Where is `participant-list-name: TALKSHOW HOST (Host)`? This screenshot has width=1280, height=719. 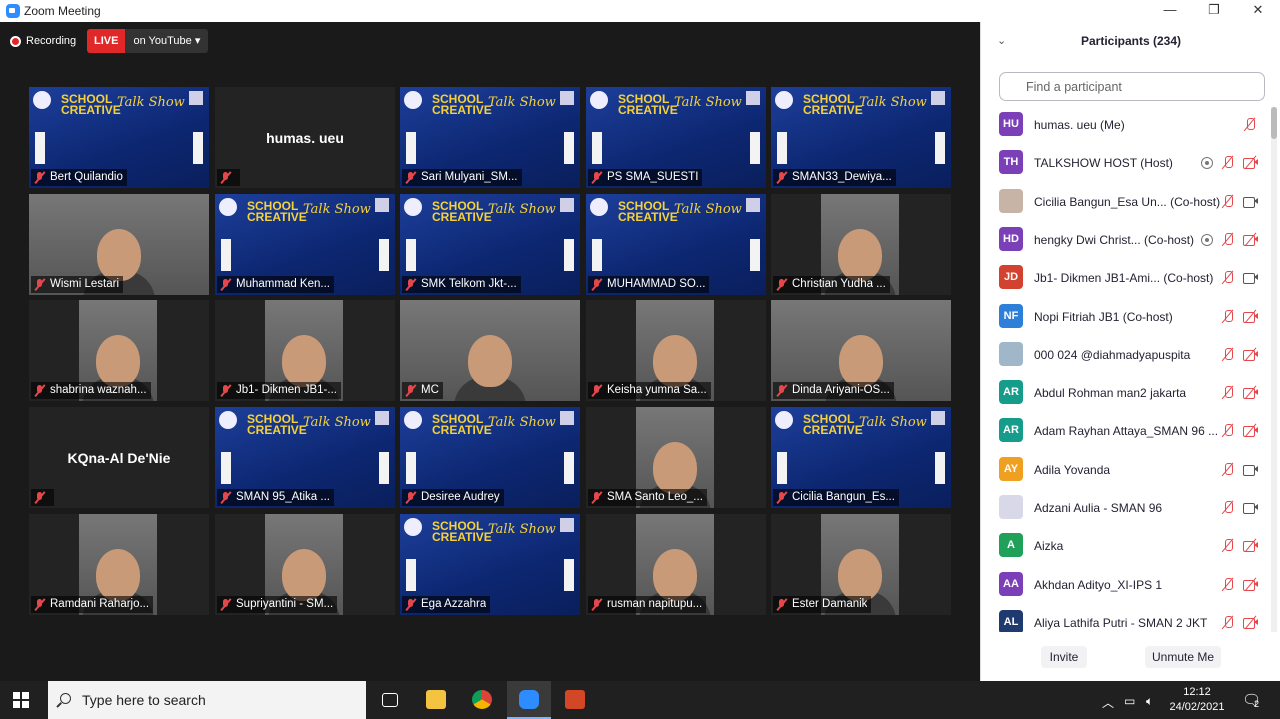 participant-list-name: TALKSHOW HOST (Host) is located at coordinates (1103, 163).